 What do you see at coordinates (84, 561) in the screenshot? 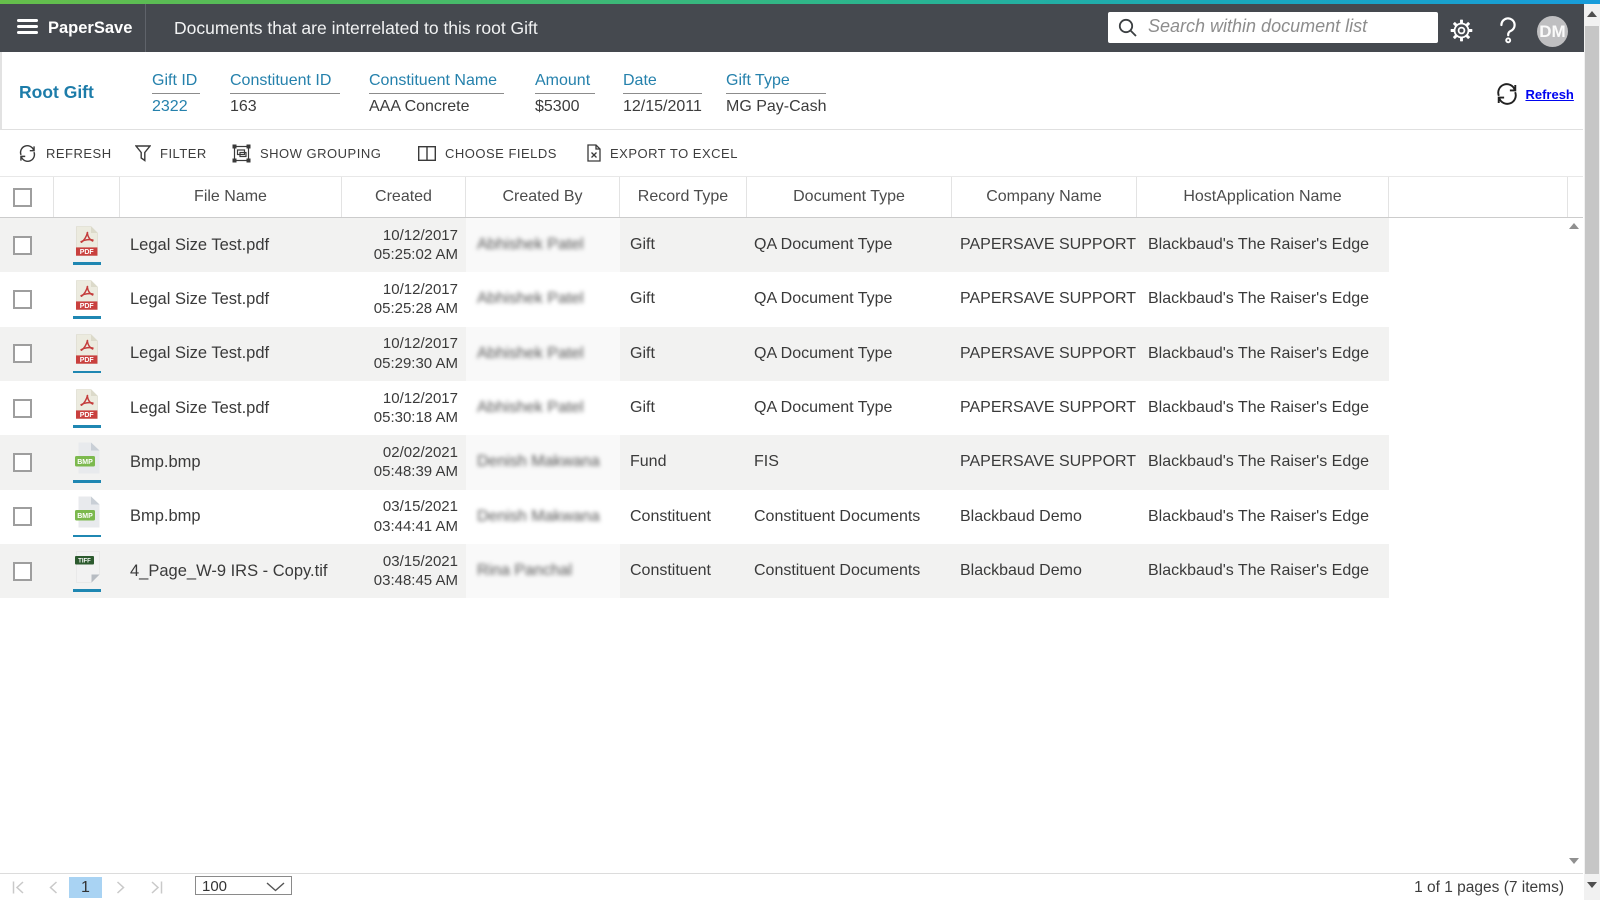
I see `svg-text: TIFF` at bounding box center [84, 561].